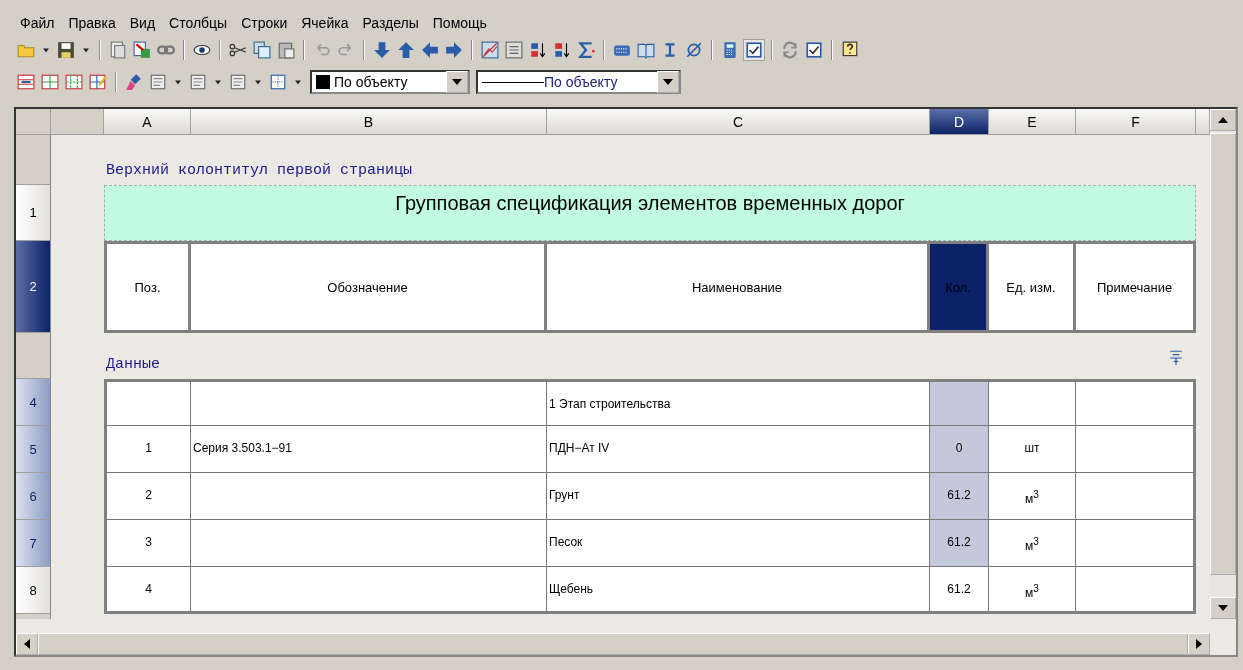 Image resolution: width=1243 pixels, height=670 pixels. What do you see at coordinates (694, 50) in the screenshot?
I see `diameter-icon` at bounding box center [694, 50].